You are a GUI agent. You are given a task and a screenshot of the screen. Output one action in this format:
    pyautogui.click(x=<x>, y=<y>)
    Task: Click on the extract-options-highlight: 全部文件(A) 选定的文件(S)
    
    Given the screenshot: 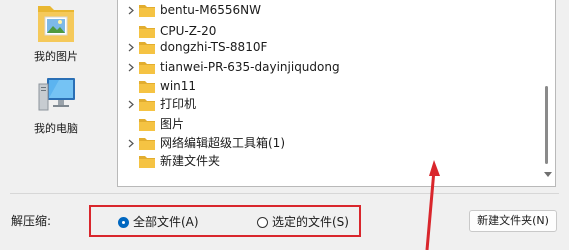 What is the action you would take?
    pyautogui.click(x=225, y=221)
    